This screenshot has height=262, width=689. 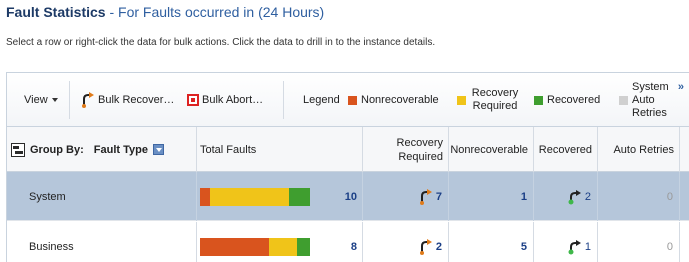 What do you see at coordinates (406, 196) in the screenshot?
I see `recovery-required-cell: 7` at bounding box center [406, 196].